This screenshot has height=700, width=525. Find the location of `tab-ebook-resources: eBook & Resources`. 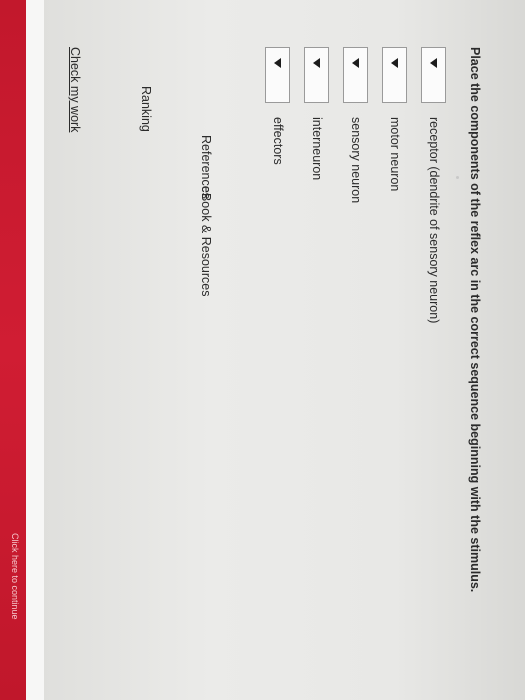

tab-ebook-resources: eBook & Resources is located at coordinates (206, 241).